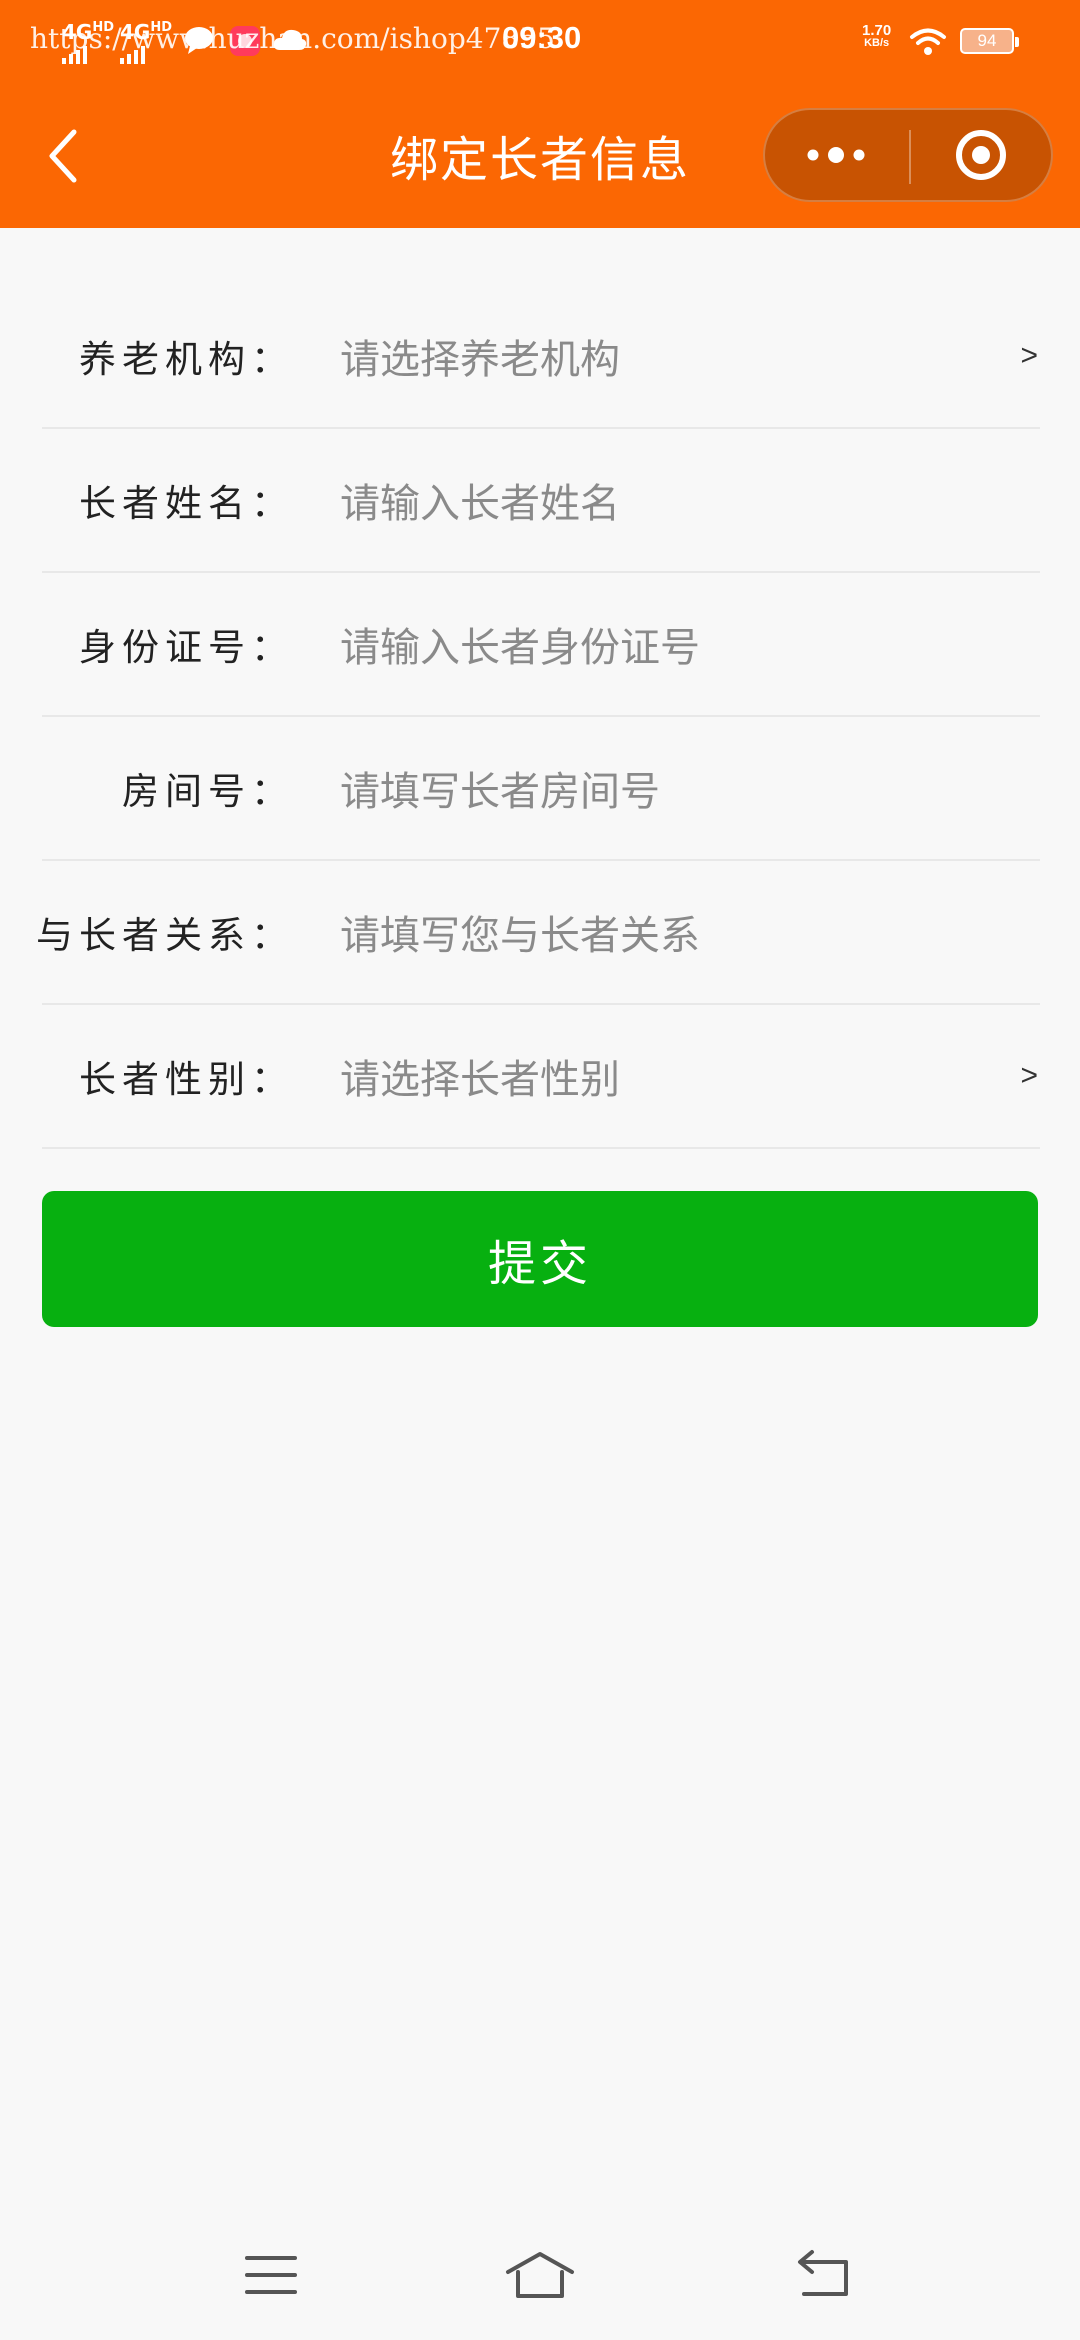 Image resolution: width=1080 pixels, height=2340 pixels. I want to click on menu-button, so click(271, 2275).